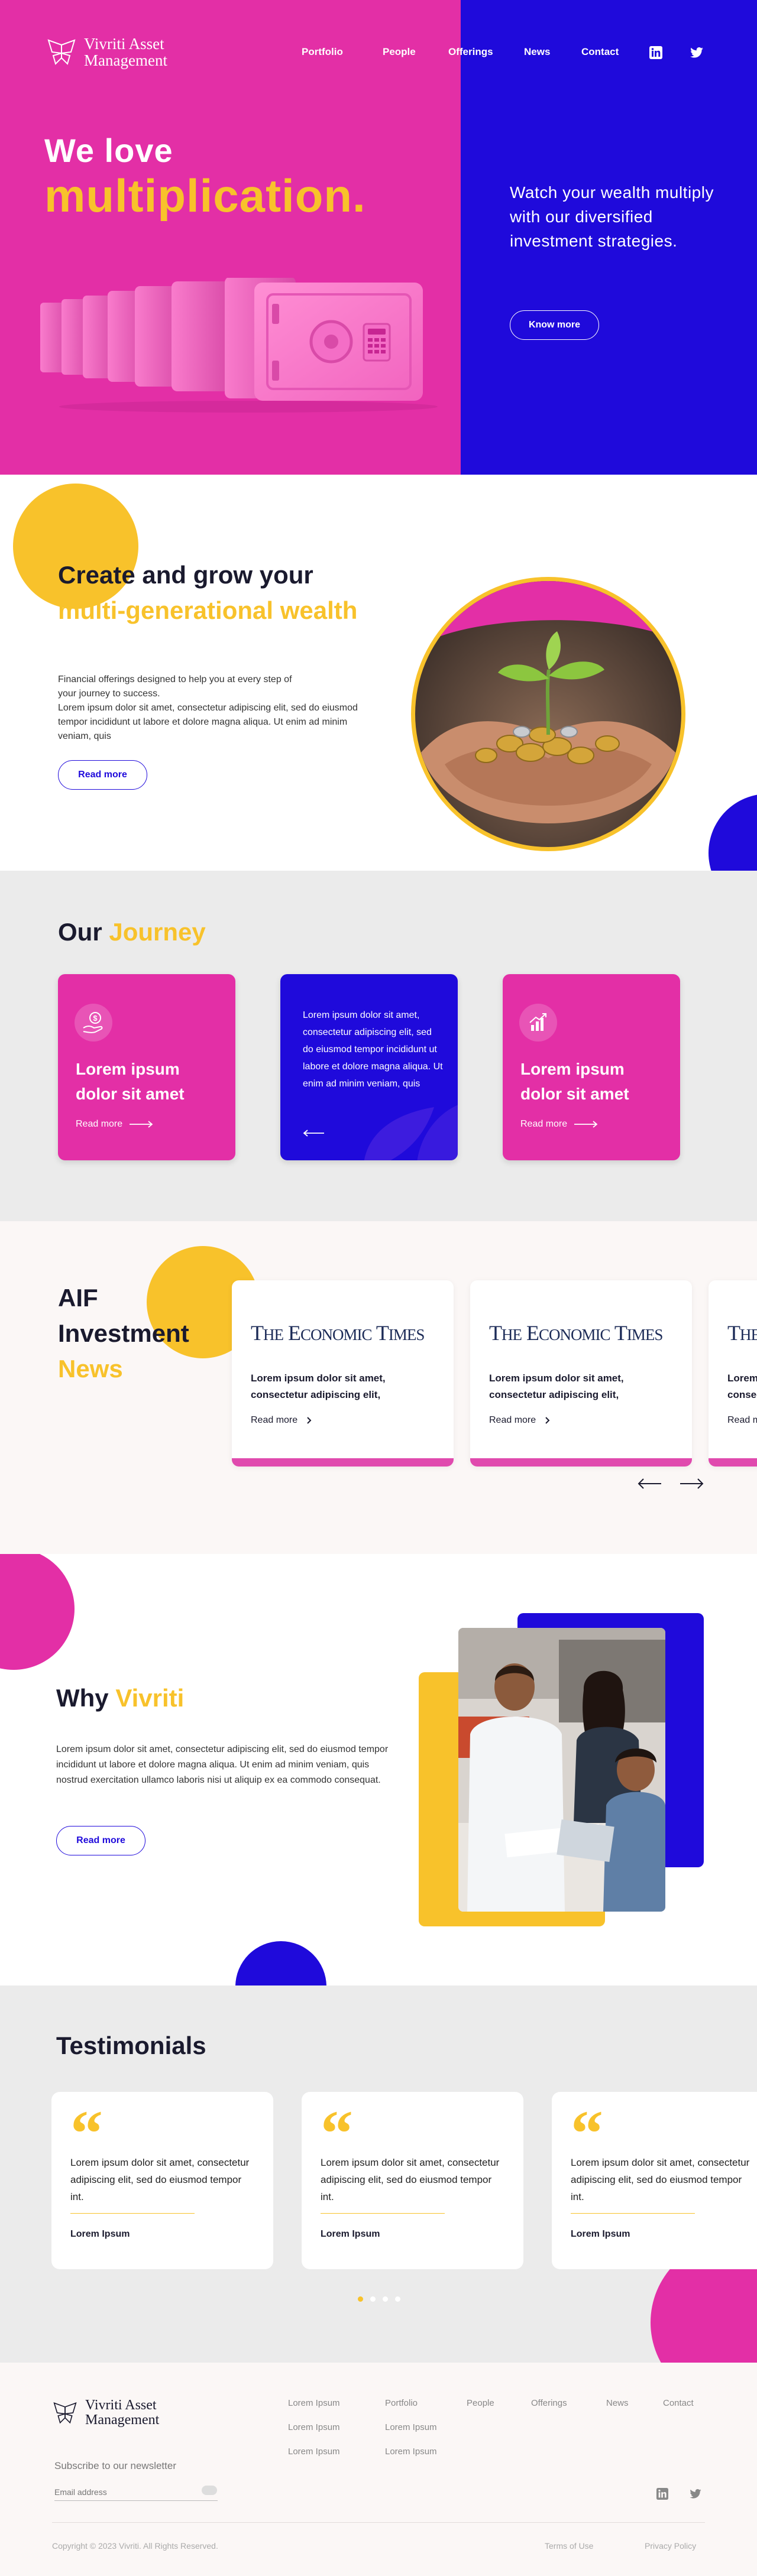 The width and height of the screenshot is (757, 2576). I want to click on journey-card-3: Lorem ipsum dolor sit amet Read more, so click(591, 1067).